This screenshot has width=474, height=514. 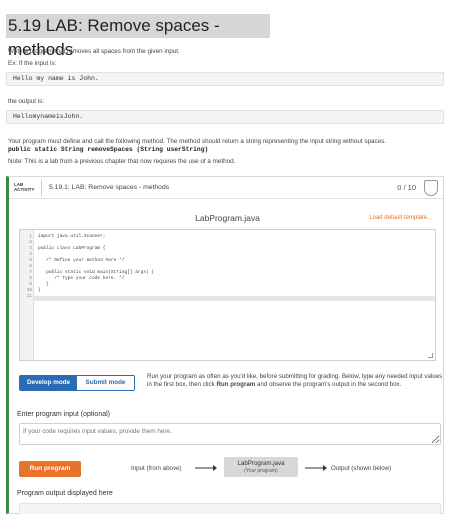 What do you see at coordinates (41, 188) in the screenshot?
I see `header-divider` at bounding box center [41, 188].